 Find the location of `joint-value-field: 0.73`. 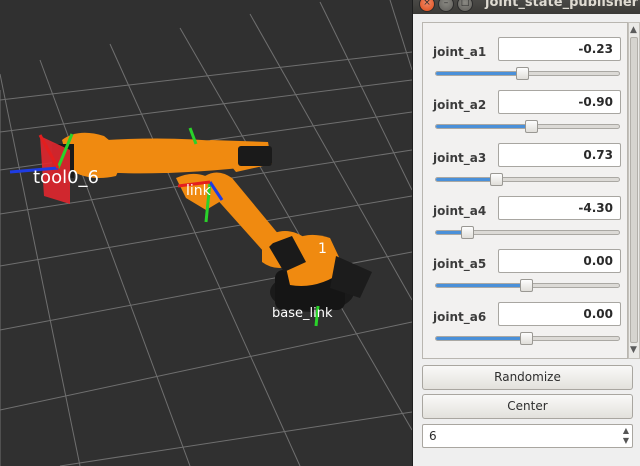

joint-value-field: 0.73 is located at coordinates (559, 155).